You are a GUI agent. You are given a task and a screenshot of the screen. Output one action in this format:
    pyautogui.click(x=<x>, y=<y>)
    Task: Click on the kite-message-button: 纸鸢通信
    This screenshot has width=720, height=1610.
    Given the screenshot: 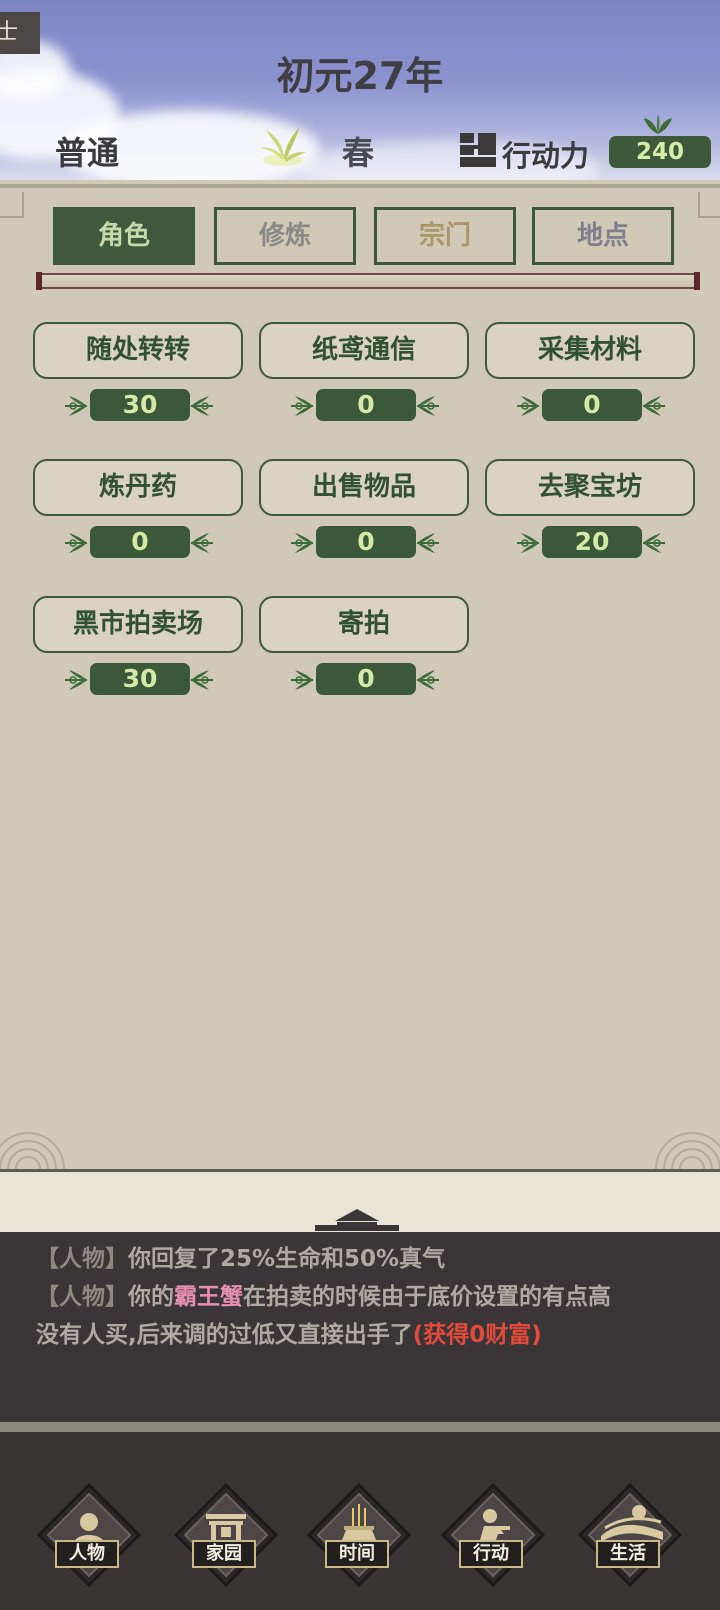 What is the action you would take?
    pyautogui.click(x=364, y=350)
    